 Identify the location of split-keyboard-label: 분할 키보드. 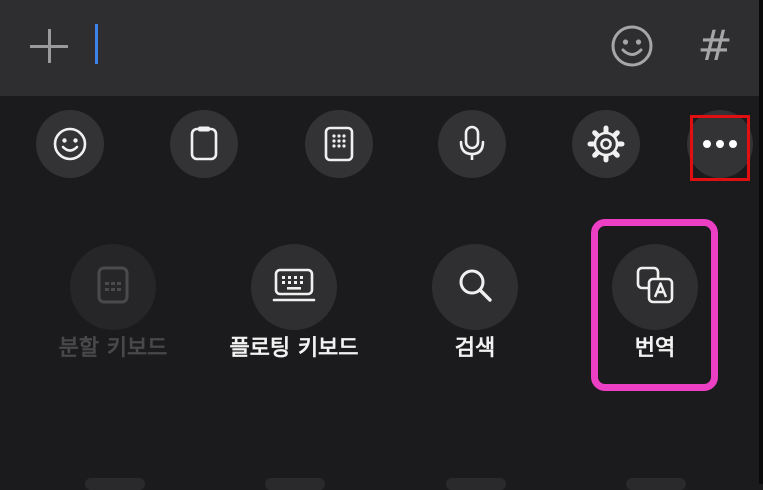
(113, 348).